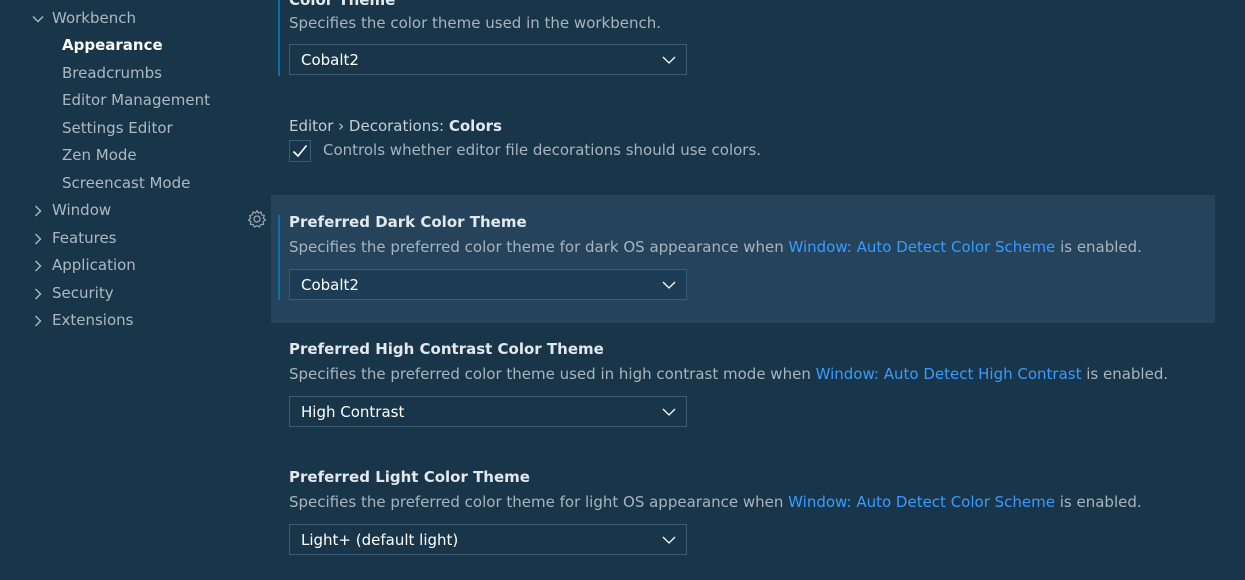  I want to click on toc-item-label: Security, so click(83, 293).